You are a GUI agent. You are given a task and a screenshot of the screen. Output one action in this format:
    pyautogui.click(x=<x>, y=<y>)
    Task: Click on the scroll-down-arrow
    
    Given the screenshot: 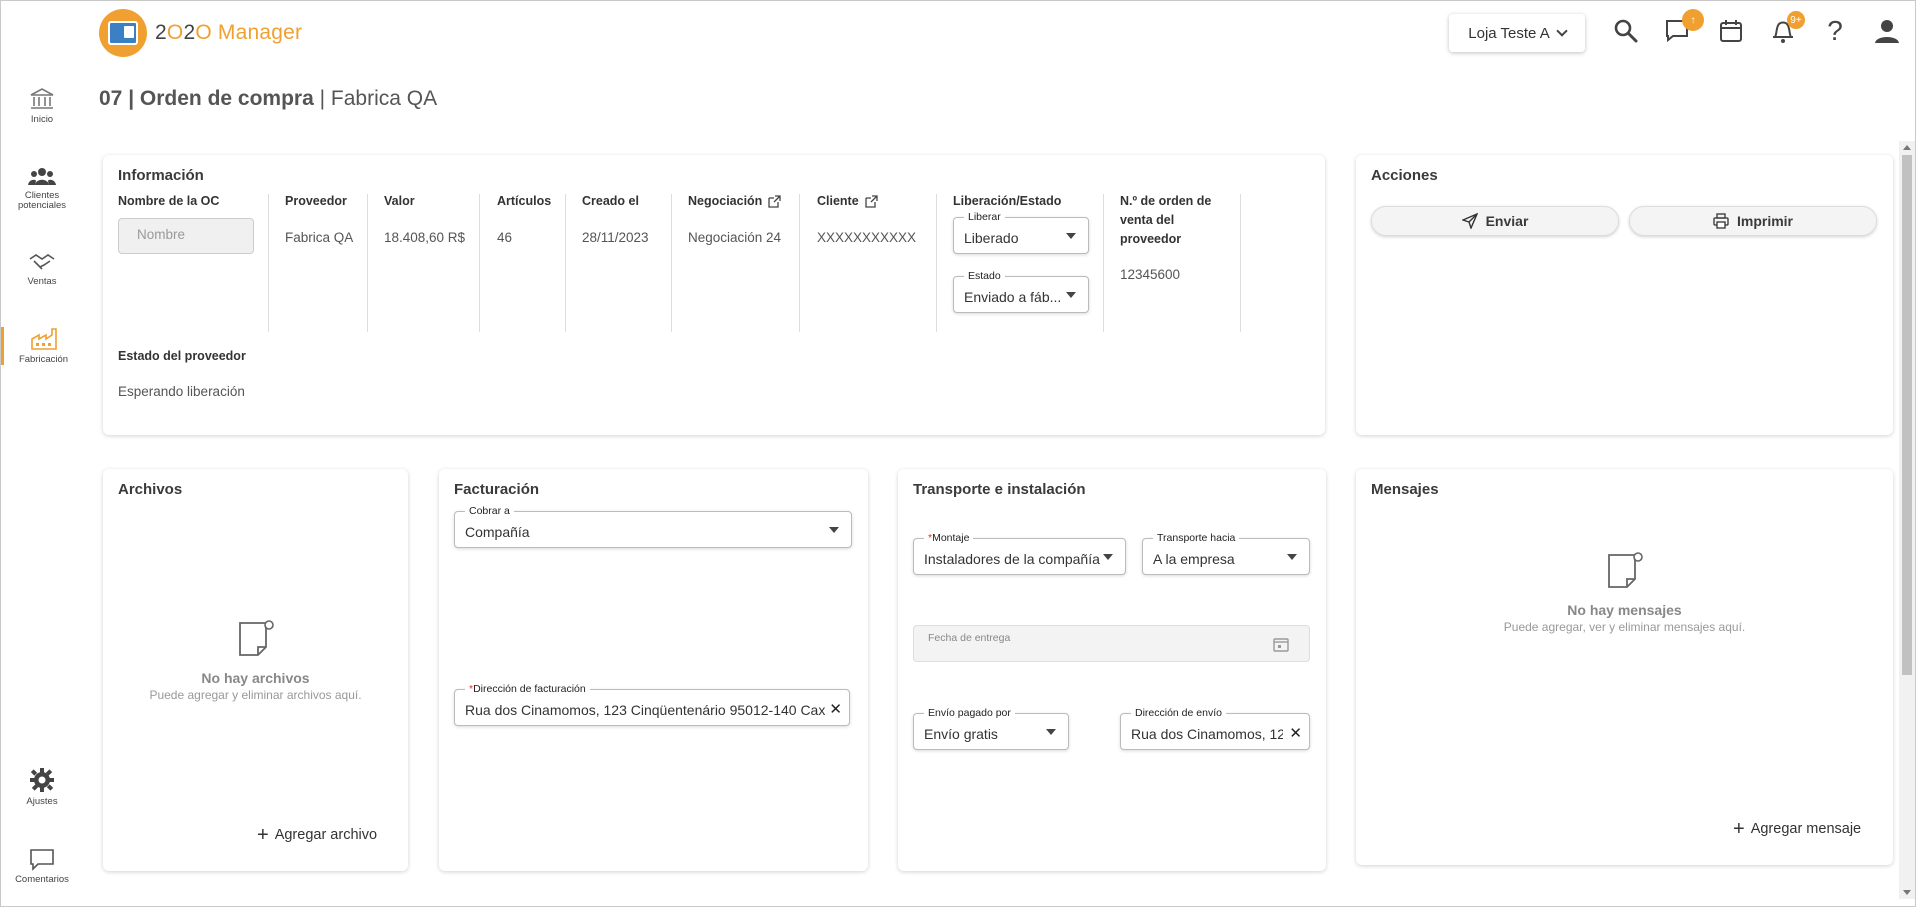 What is the action you would take?
    pyautogui.click(x=1907, y=892)
    